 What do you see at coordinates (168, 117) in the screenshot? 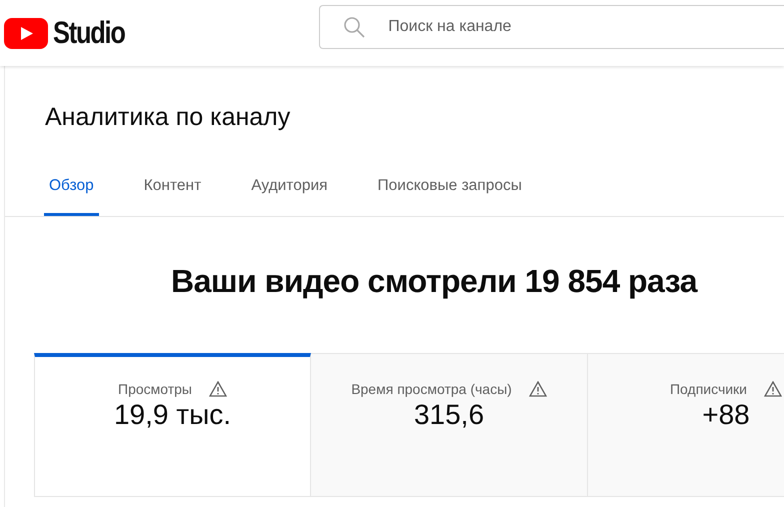
I see `page-title: Аналитика по каналу` at bounding box center [168, 117].